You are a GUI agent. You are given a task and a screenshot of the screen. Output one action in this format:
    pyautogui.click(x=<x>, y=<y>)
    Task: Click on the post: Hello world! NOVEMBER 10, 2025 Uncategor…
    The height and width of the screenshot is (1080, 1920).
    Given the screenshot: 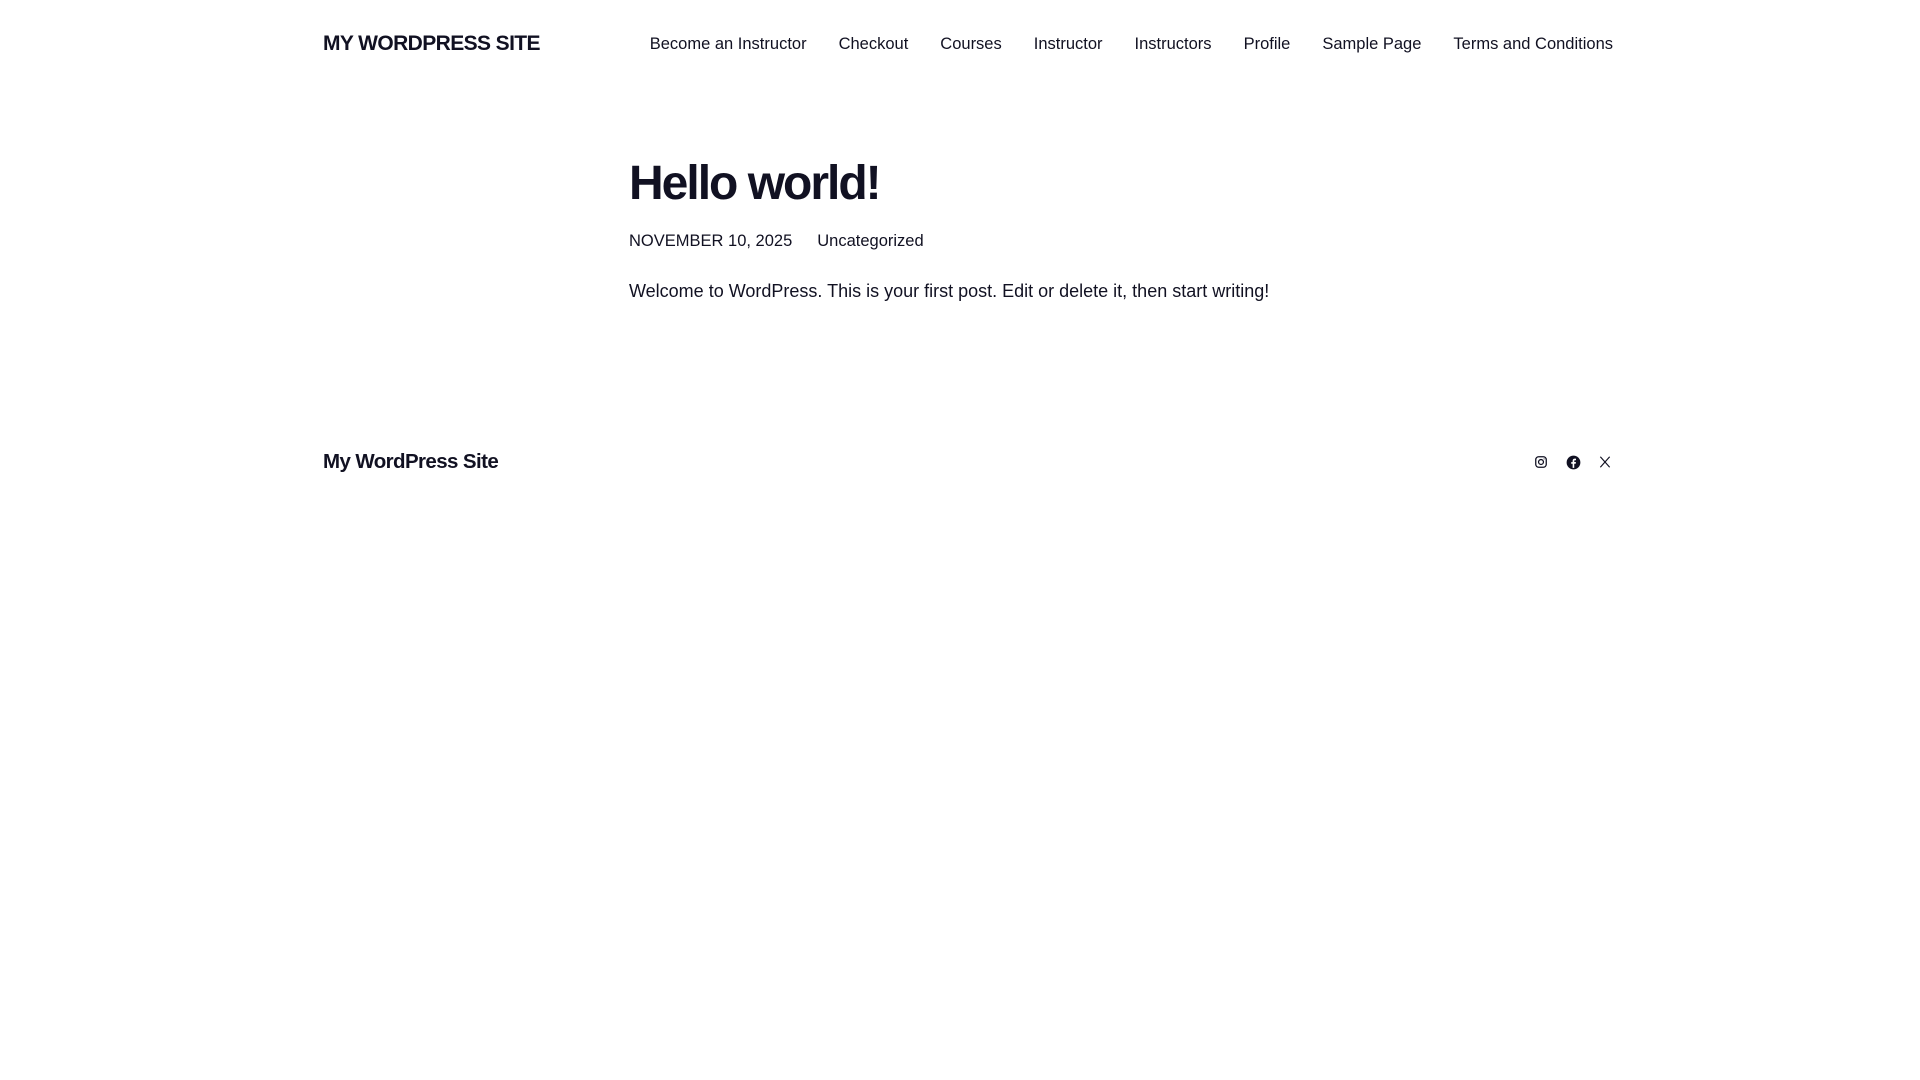 What is the action you would take?
    pyautogui.click(x=979, y=235)
    